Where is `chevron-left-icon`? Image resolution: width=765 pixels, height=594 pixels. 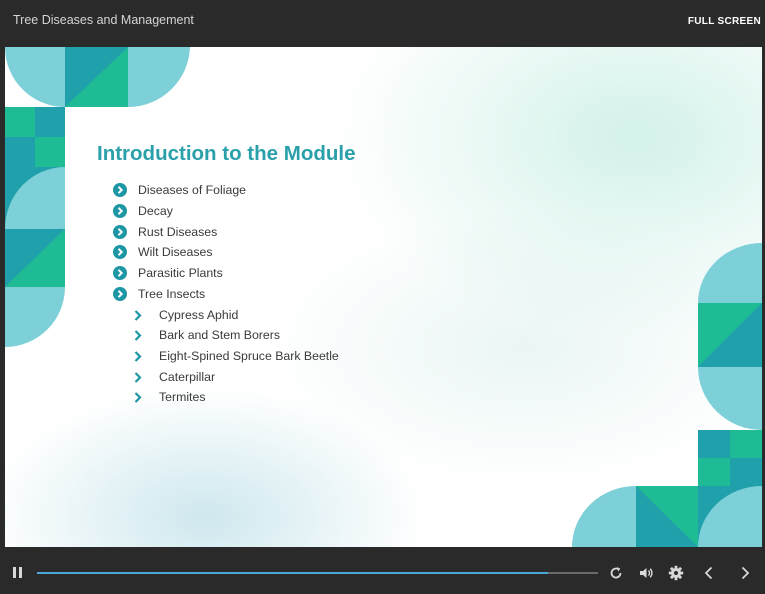
chevron-left-icon is located at coordinates (709, 573).